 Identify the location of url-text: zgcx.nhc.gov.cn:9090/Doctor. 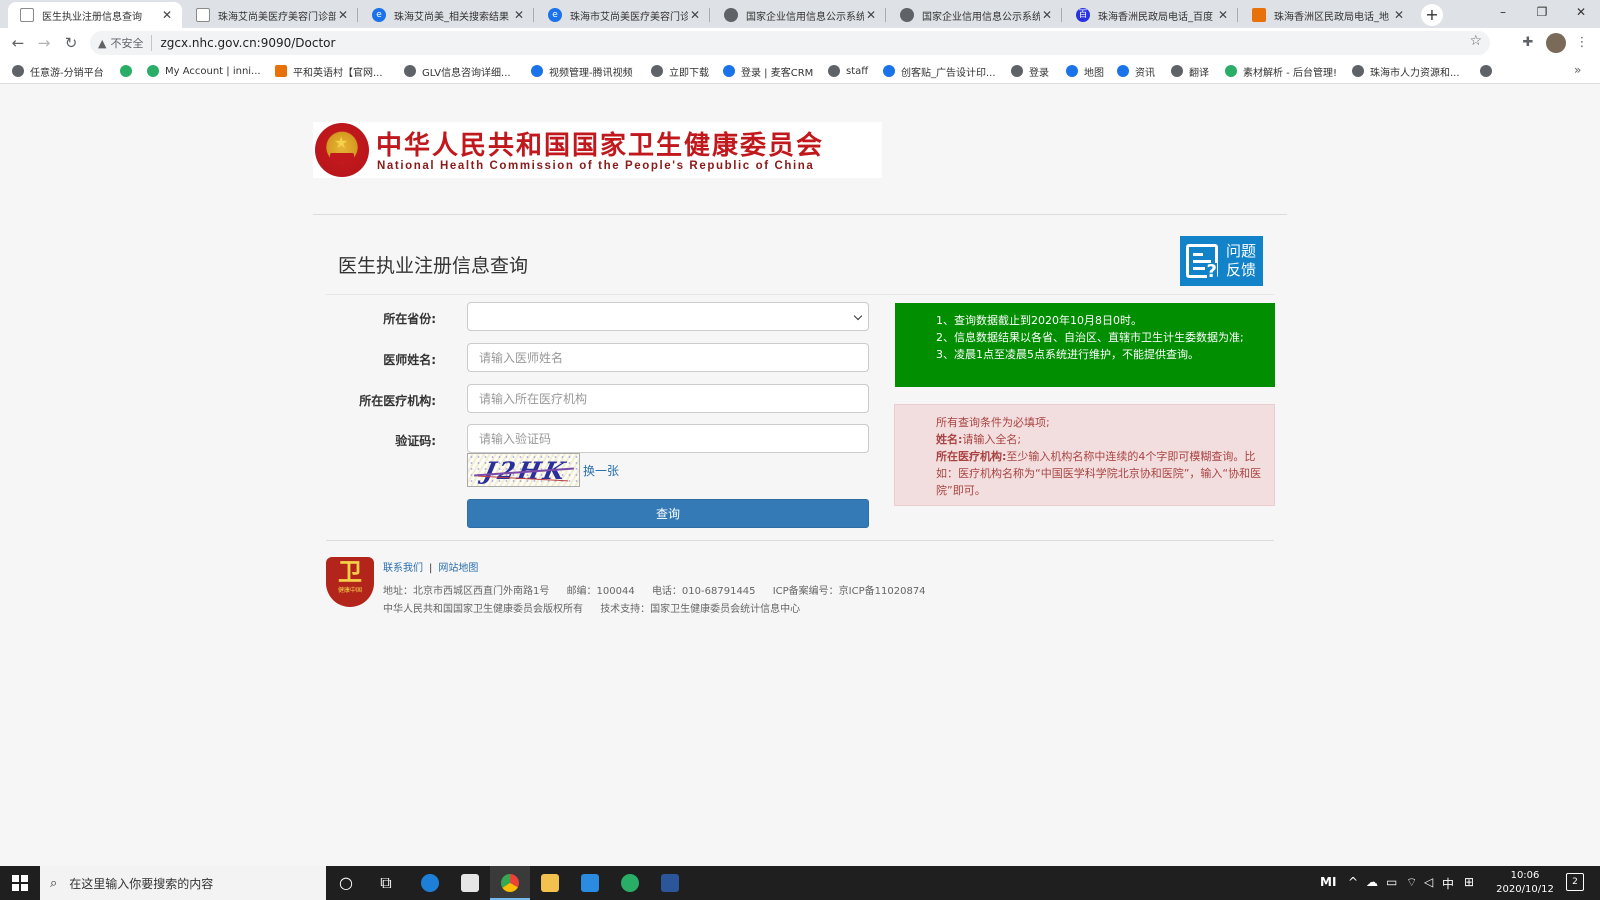
(247, 43).